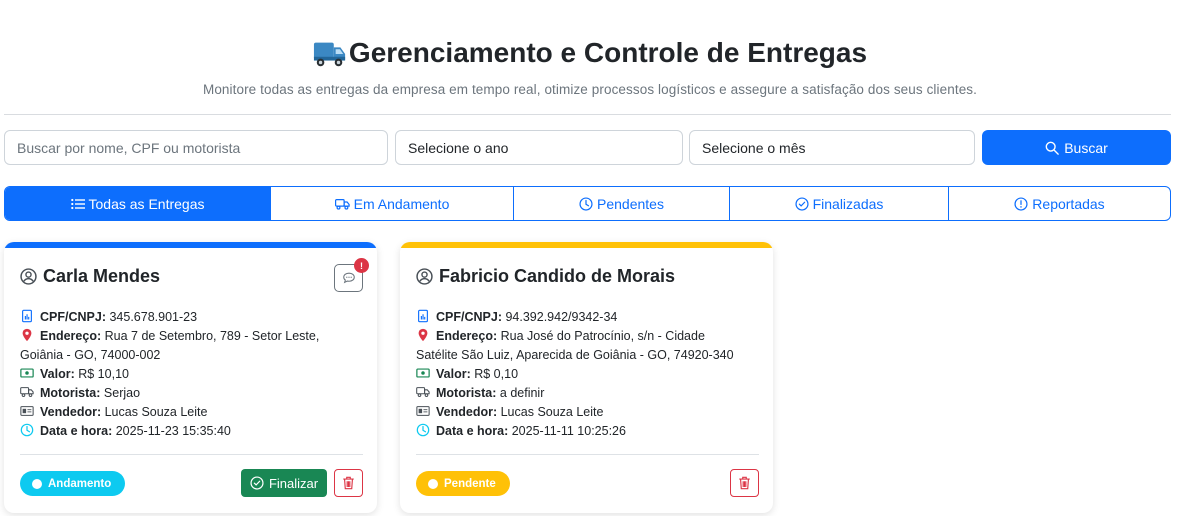 This screenshot has width=1180, height=516. I want to click on endereco-value-1: Rua José do Patrocínio, s/n - Cidade, so click(602, 336).